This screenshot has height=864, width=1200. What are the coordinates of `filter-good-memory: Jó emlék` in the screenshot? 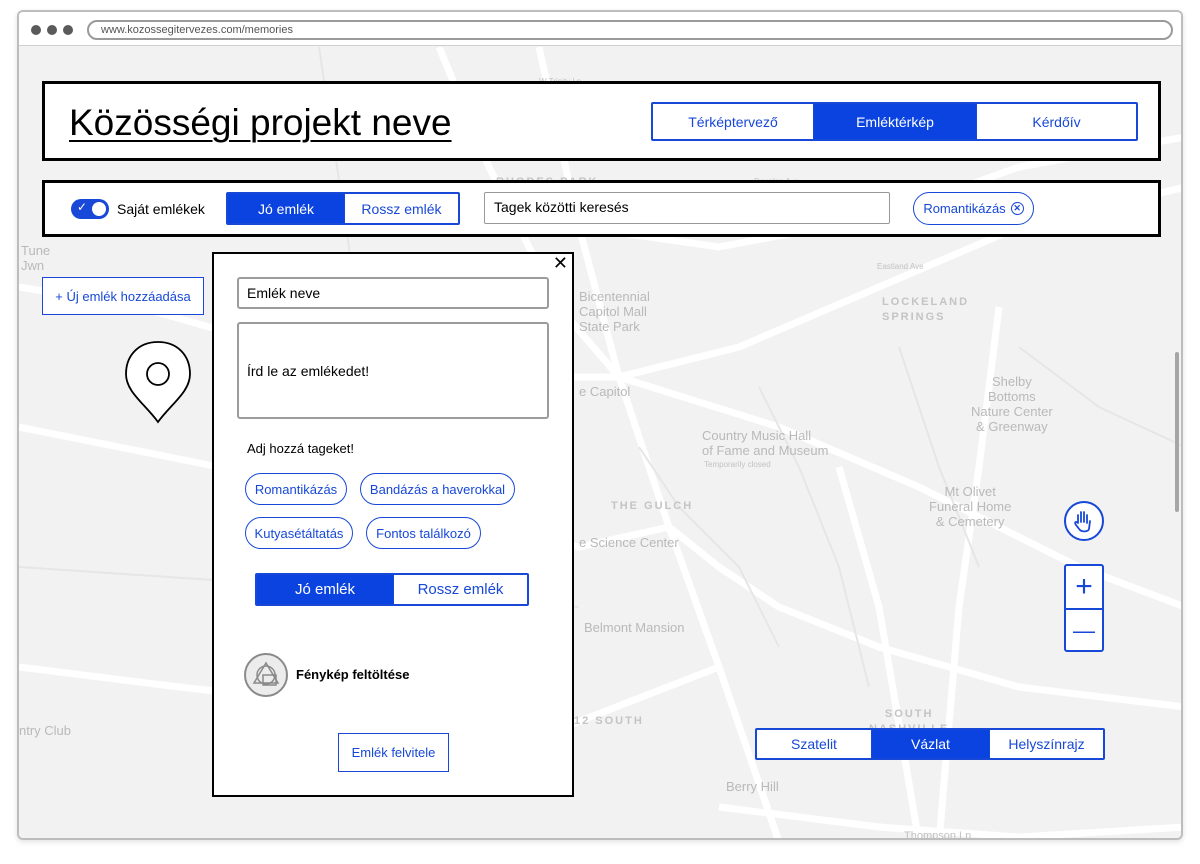 It's located at (286, 208).